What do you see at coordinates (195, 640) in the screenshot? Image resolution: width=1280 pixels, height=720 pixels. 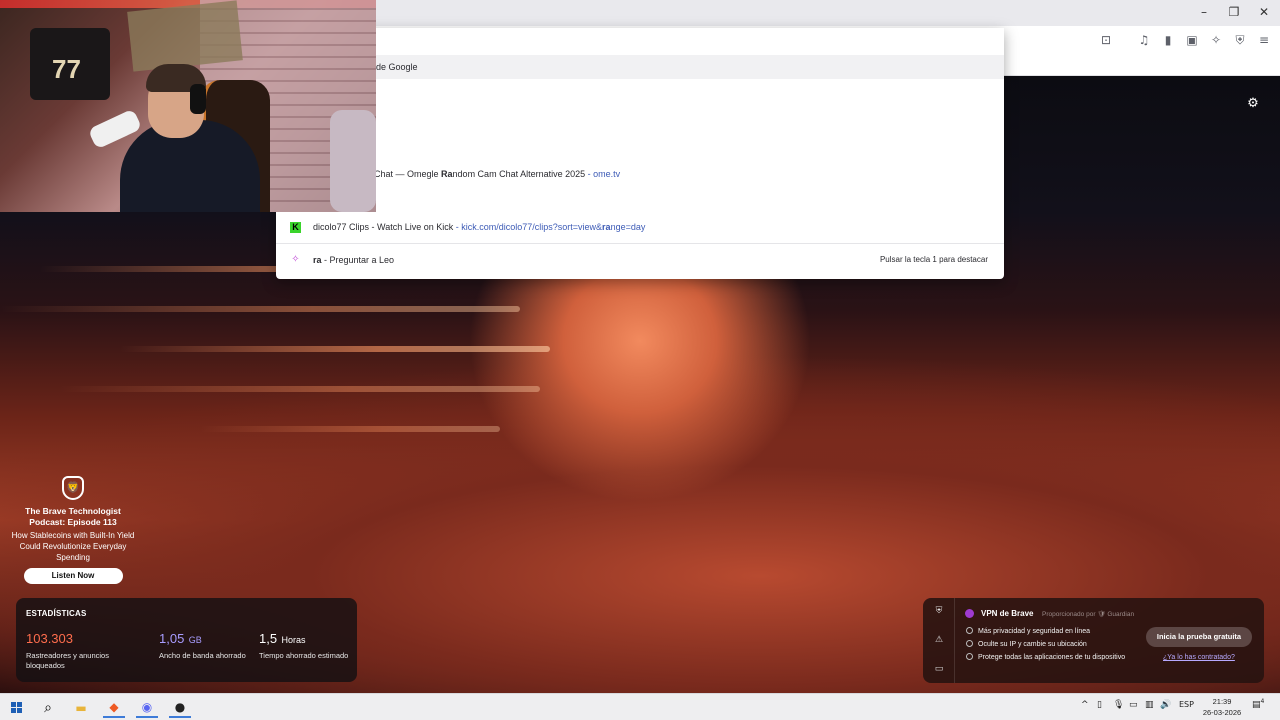 I see `stat-unit: GB` at bounding box center [195, 640].